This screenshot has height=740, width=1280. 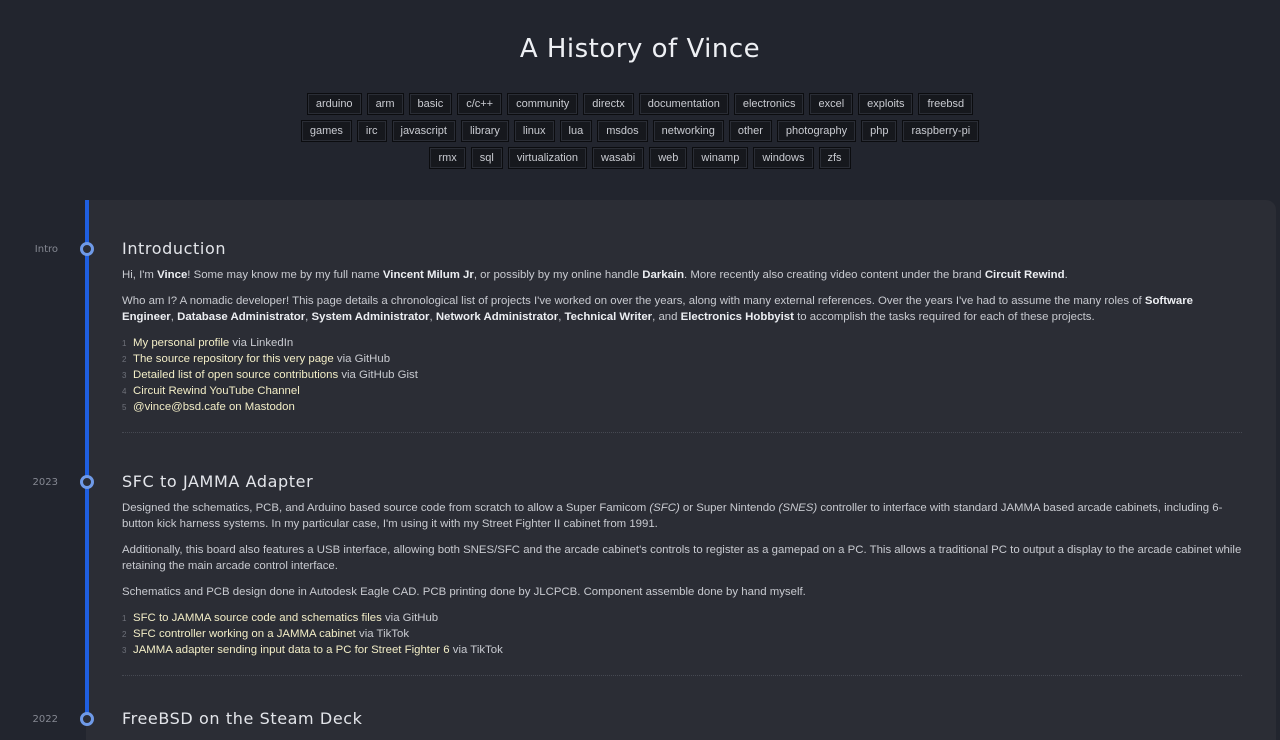 I want to click on reference-link: My personal profile, so click(x=181, y=343).